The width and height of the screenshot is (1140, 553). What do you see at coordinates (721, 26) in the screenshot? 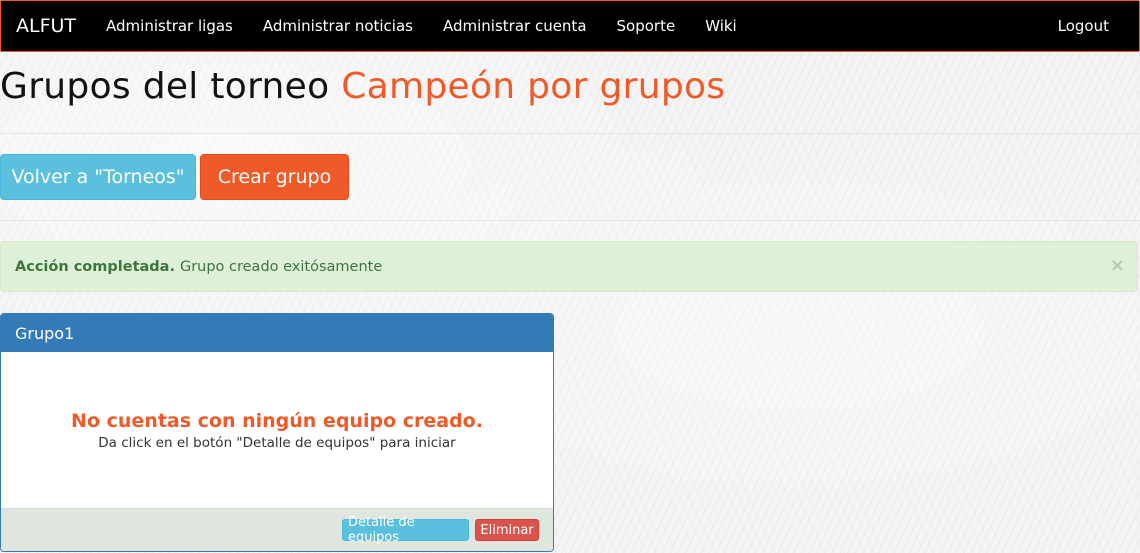
I see `nav-item-wiki: Wiki` at bounding box center [721, 26].